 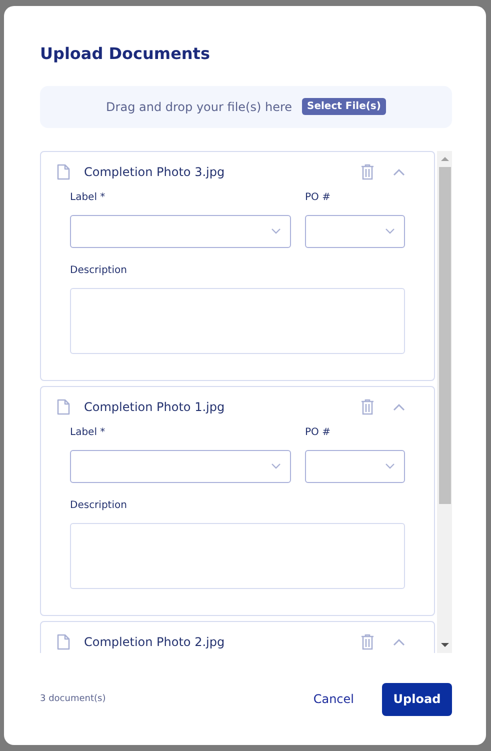 What do you see at coordinates (155, 171) in the screenshot?
I see `file-name: Completion Photo 3.jpg` at bounding box center [155, 171].